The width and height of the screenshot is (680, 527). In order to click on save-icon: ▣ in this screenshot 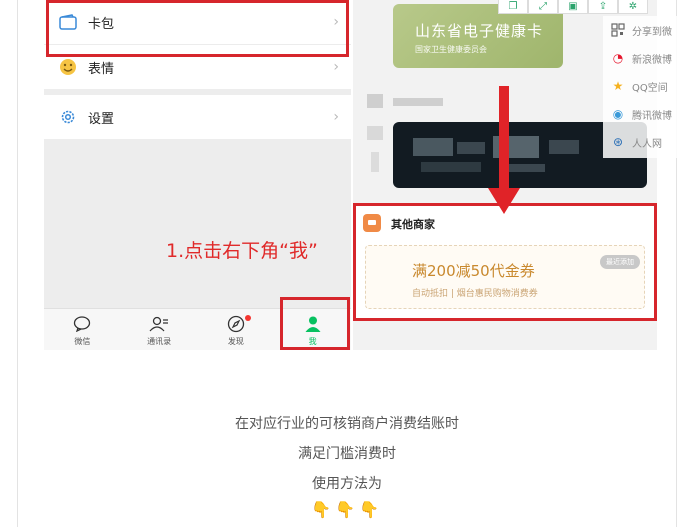, I will do `click(573, 7)`.